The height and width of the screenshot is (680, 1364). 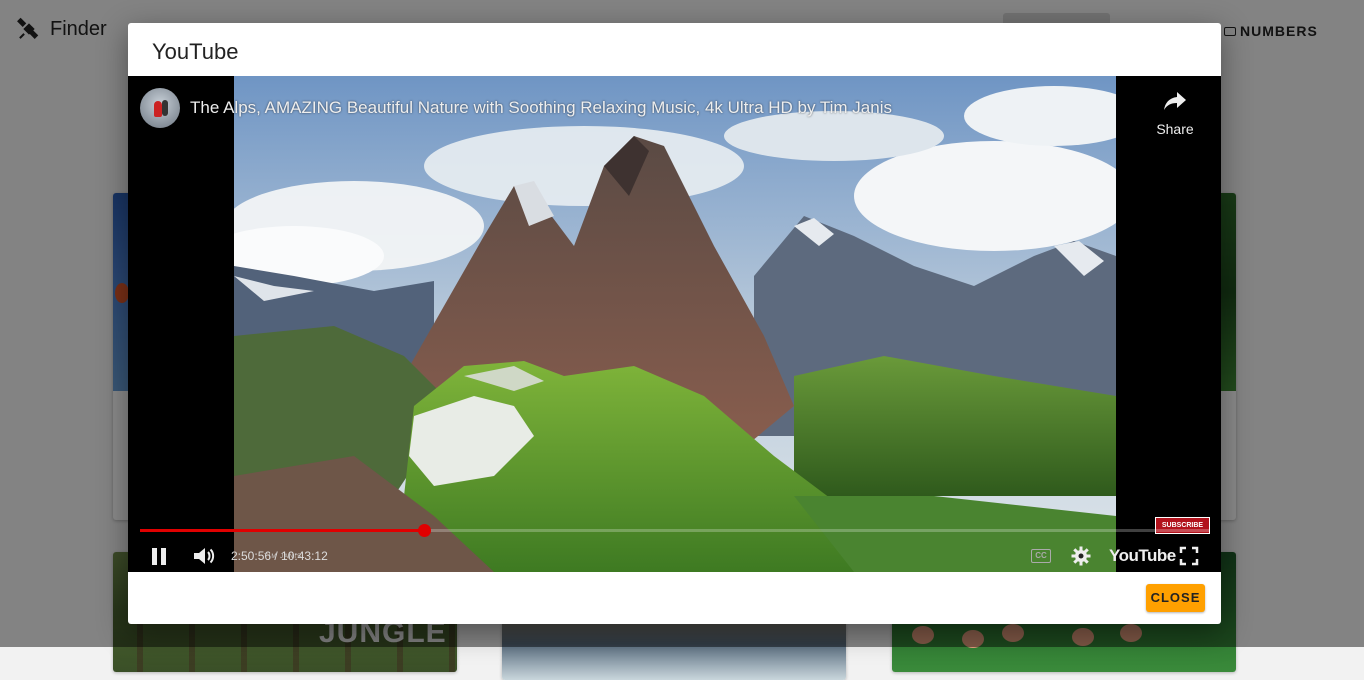 I want to click on progress-bar, so click(x=674, y=530).